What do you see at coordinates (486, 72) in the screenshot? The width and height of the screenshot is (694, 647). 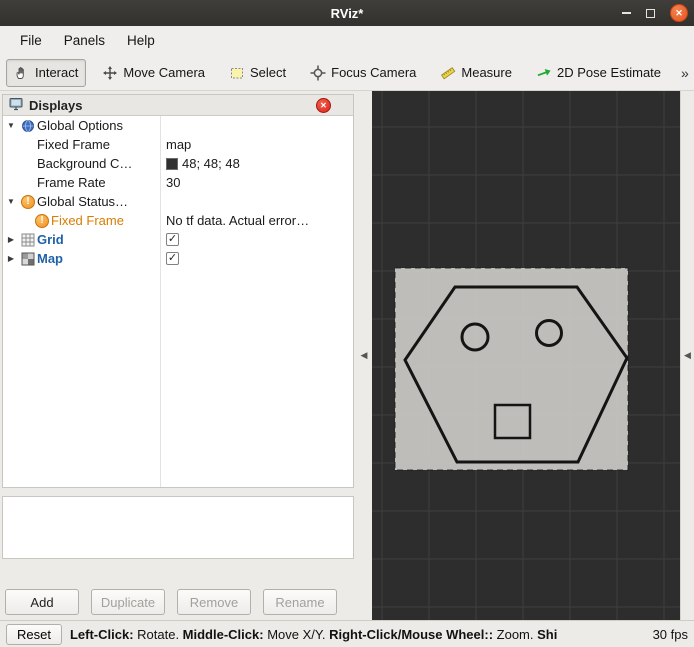 I see `tool-label: Measure` at bounding box center [486, 72].